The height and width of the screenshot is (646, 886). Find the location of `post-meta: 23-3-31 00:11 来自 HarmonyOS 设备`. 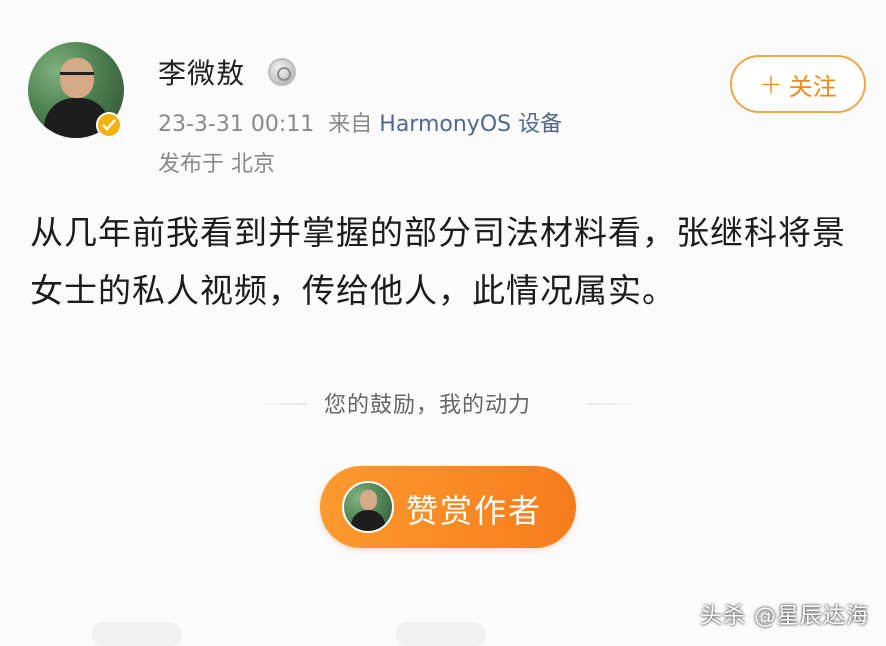

post-meta: 23-3-31 00:11 来自 HarmonyOS 设备 is located at coordinates (360, 122).